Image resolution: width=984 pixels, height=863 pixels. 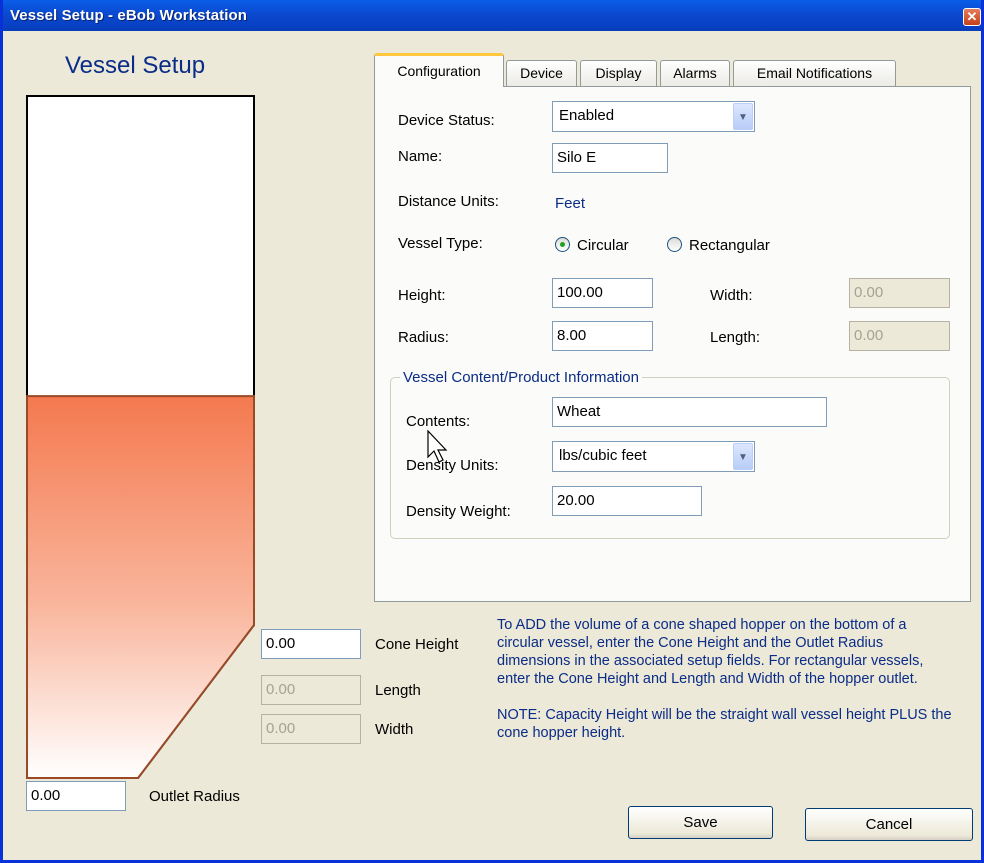 I want to click on vessel-content-group-title: Vessel Content/Product Information, so click(x=521, y=377).